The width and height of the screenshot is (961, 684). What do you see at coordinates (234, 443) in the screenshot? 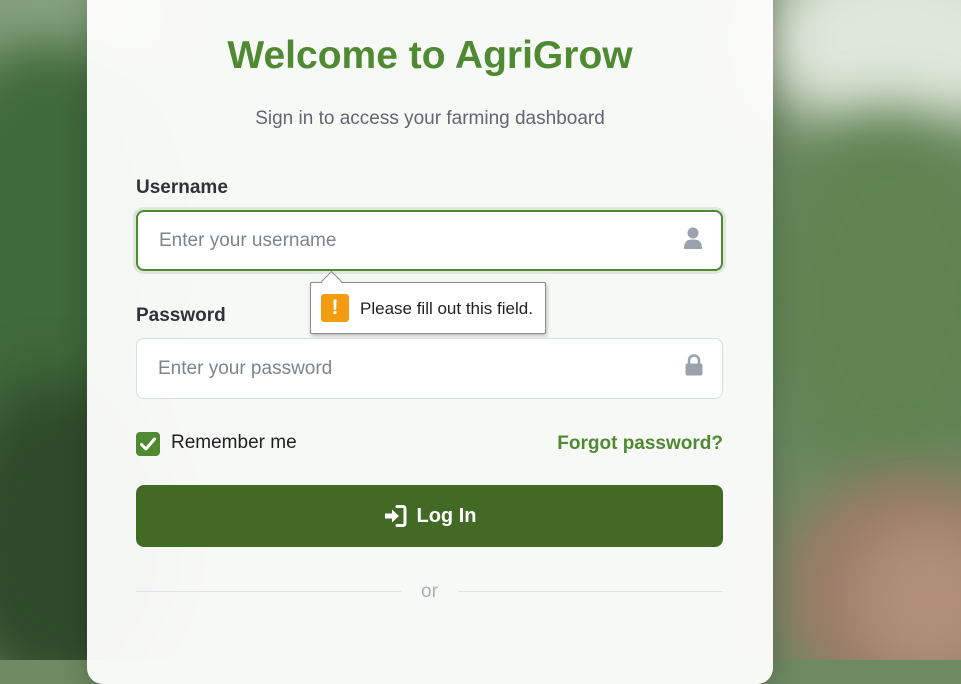
I see `remember-label: Remember me` at bounding box center [234, 443].